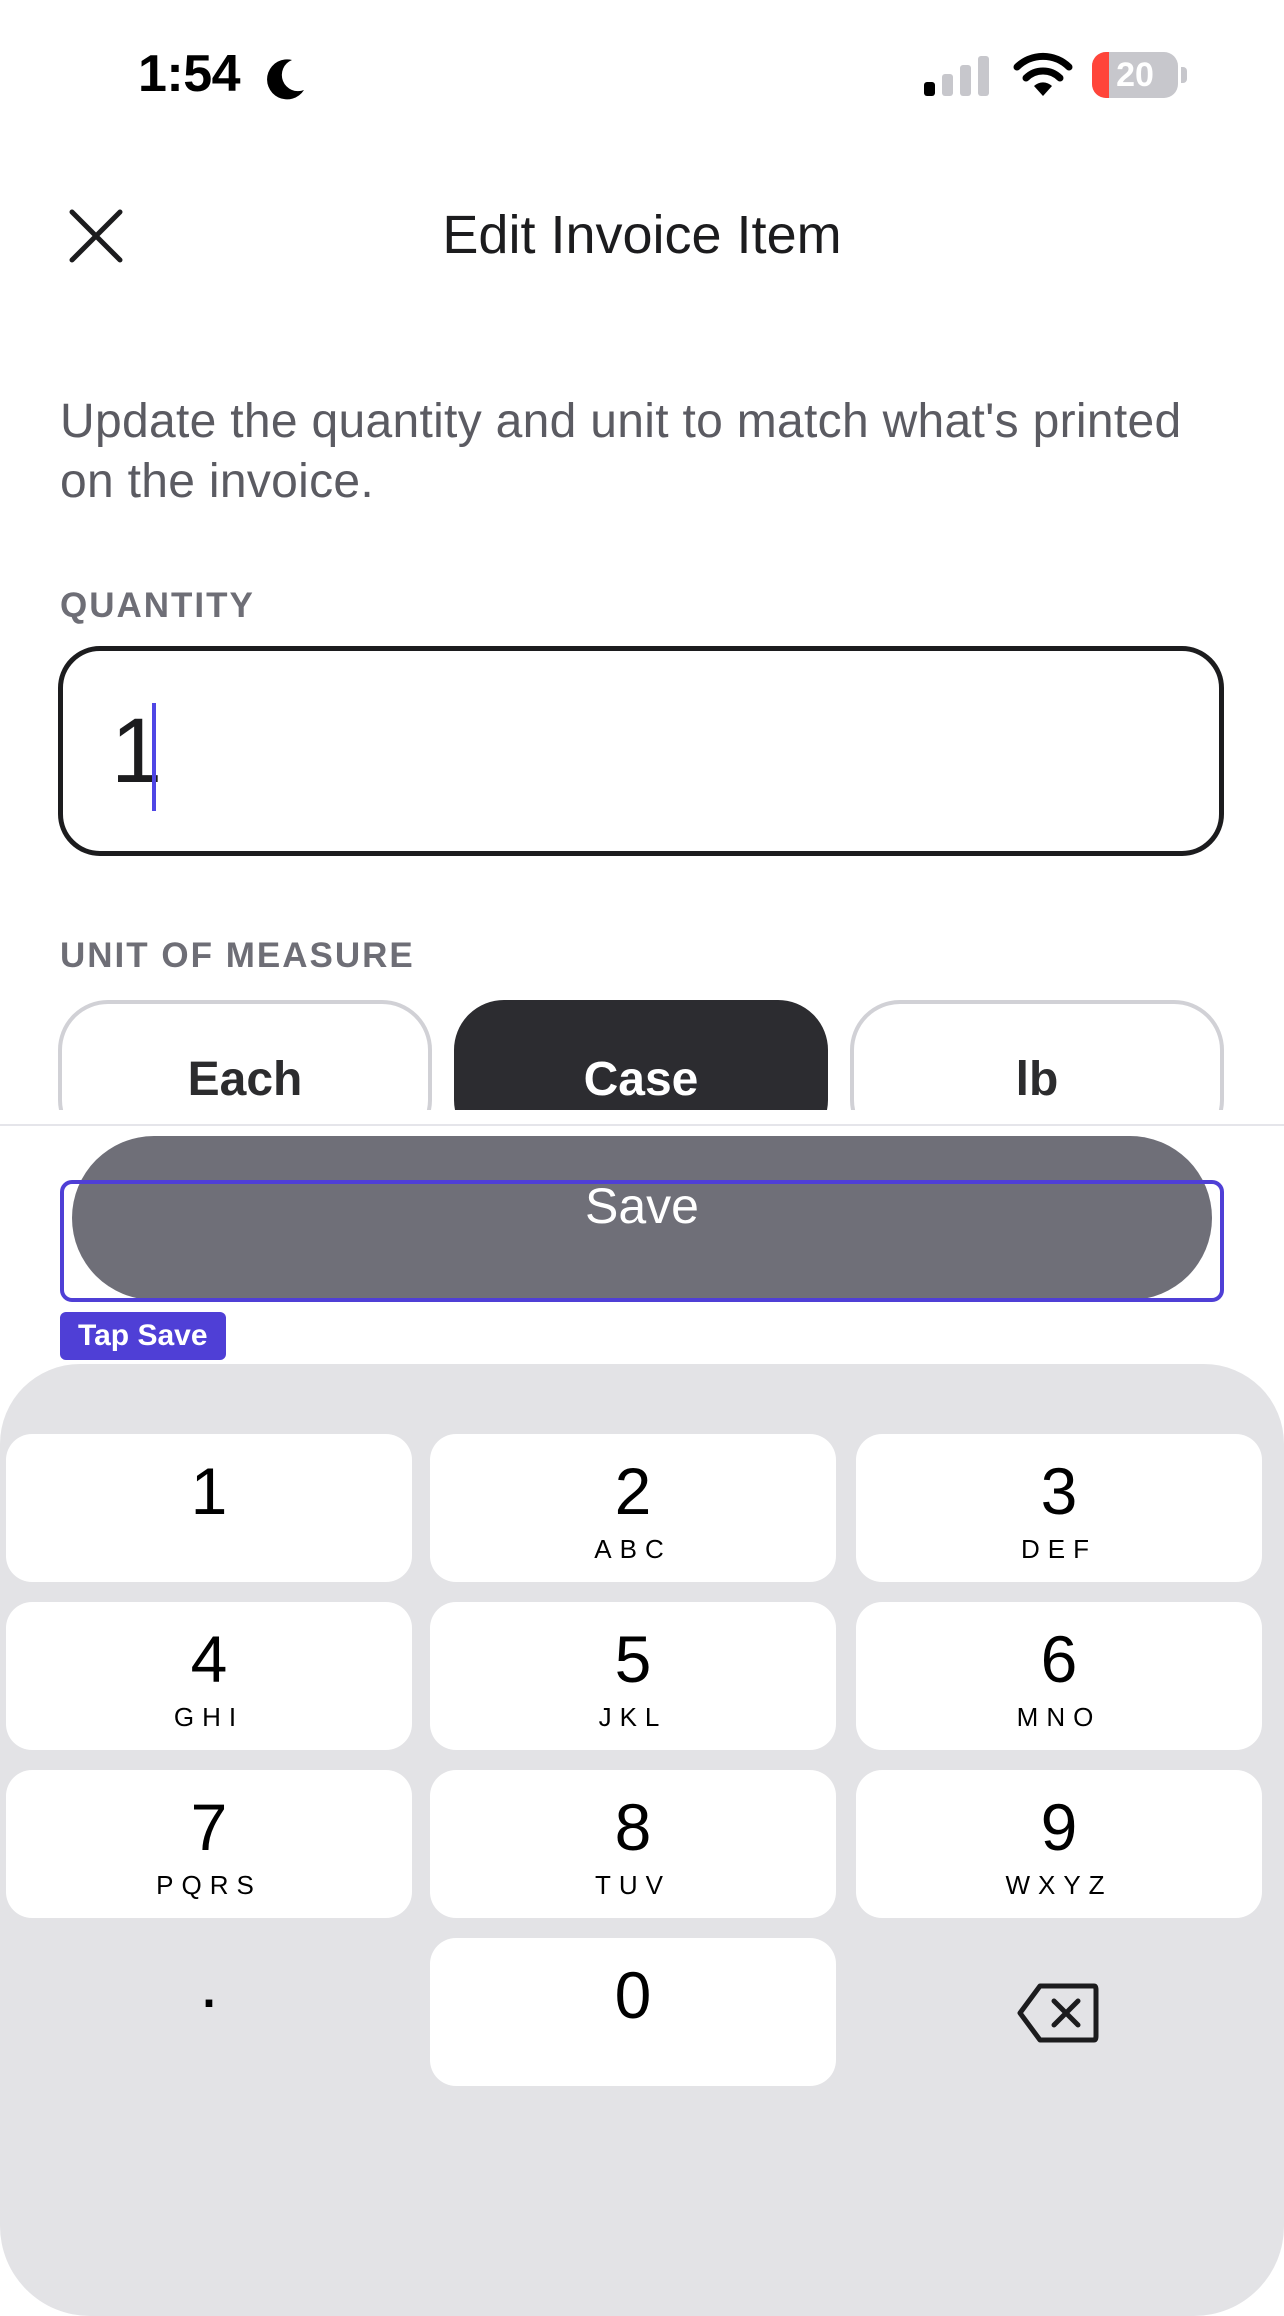 The height and width of the screenshot is (2316, 1284). I want to click on backspace-icon, so click(1058, 2013).